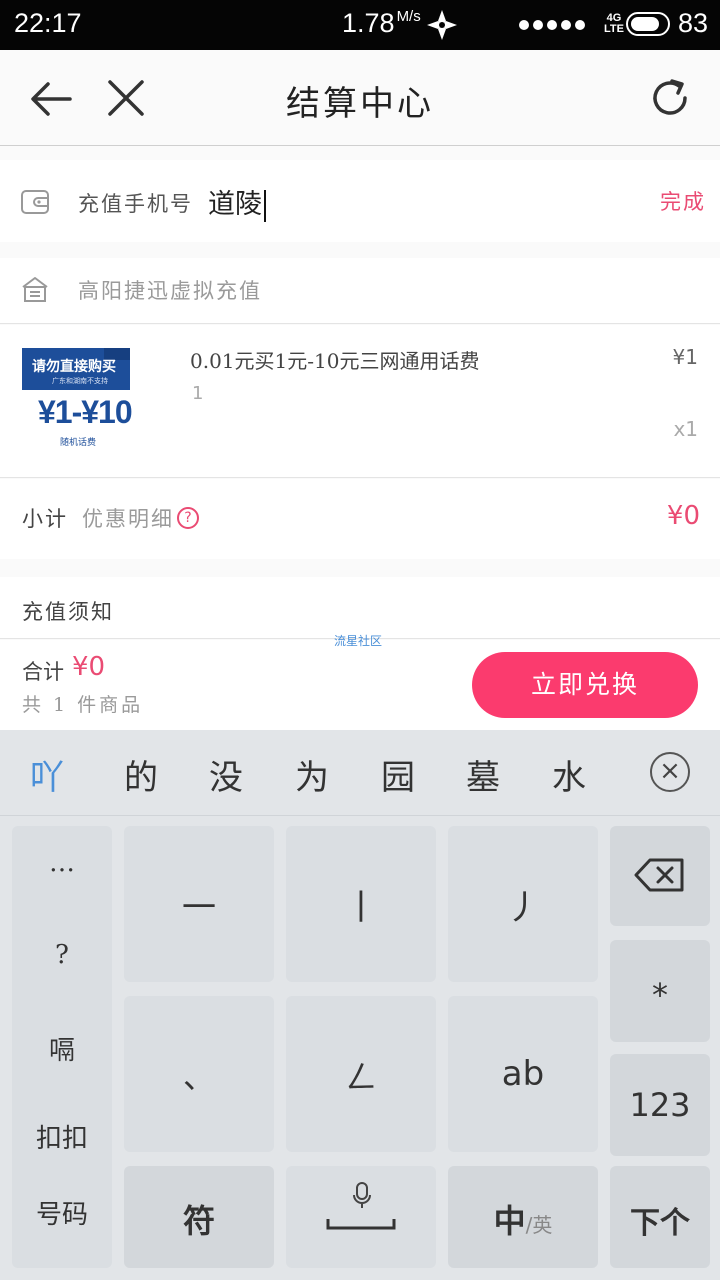 The width and height of the screenshot is (720, 1280). I want to click on space-bar-icon, so click(361, 1225).